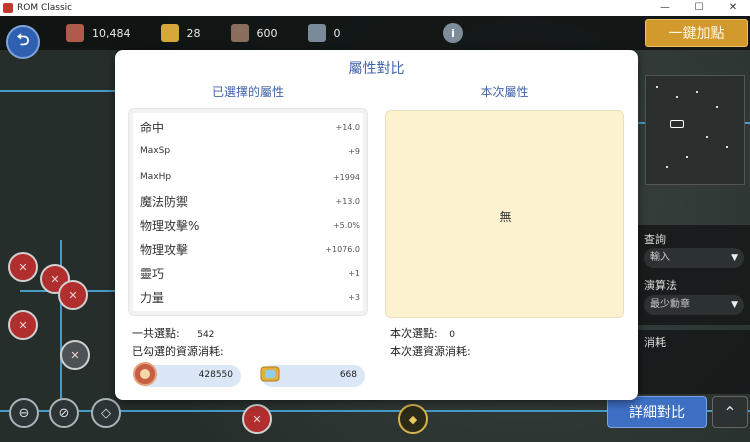 Image resolution: width=750 pixels, height=442 pixels. What do you see at coordinates (655, 239) in the screenshot?
I see `query-label: 查詢` at bounding box center [655, 239].